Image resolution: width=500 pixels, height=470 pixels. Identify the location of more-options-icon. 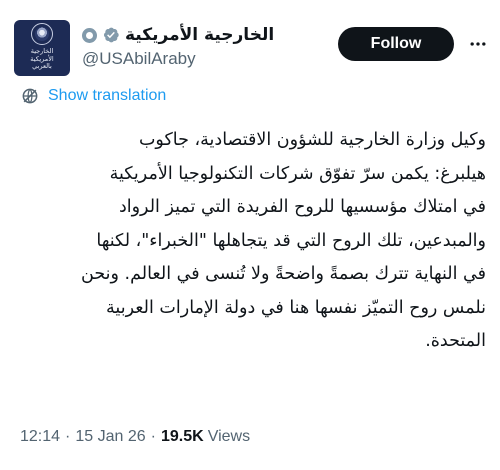
(478, 44).